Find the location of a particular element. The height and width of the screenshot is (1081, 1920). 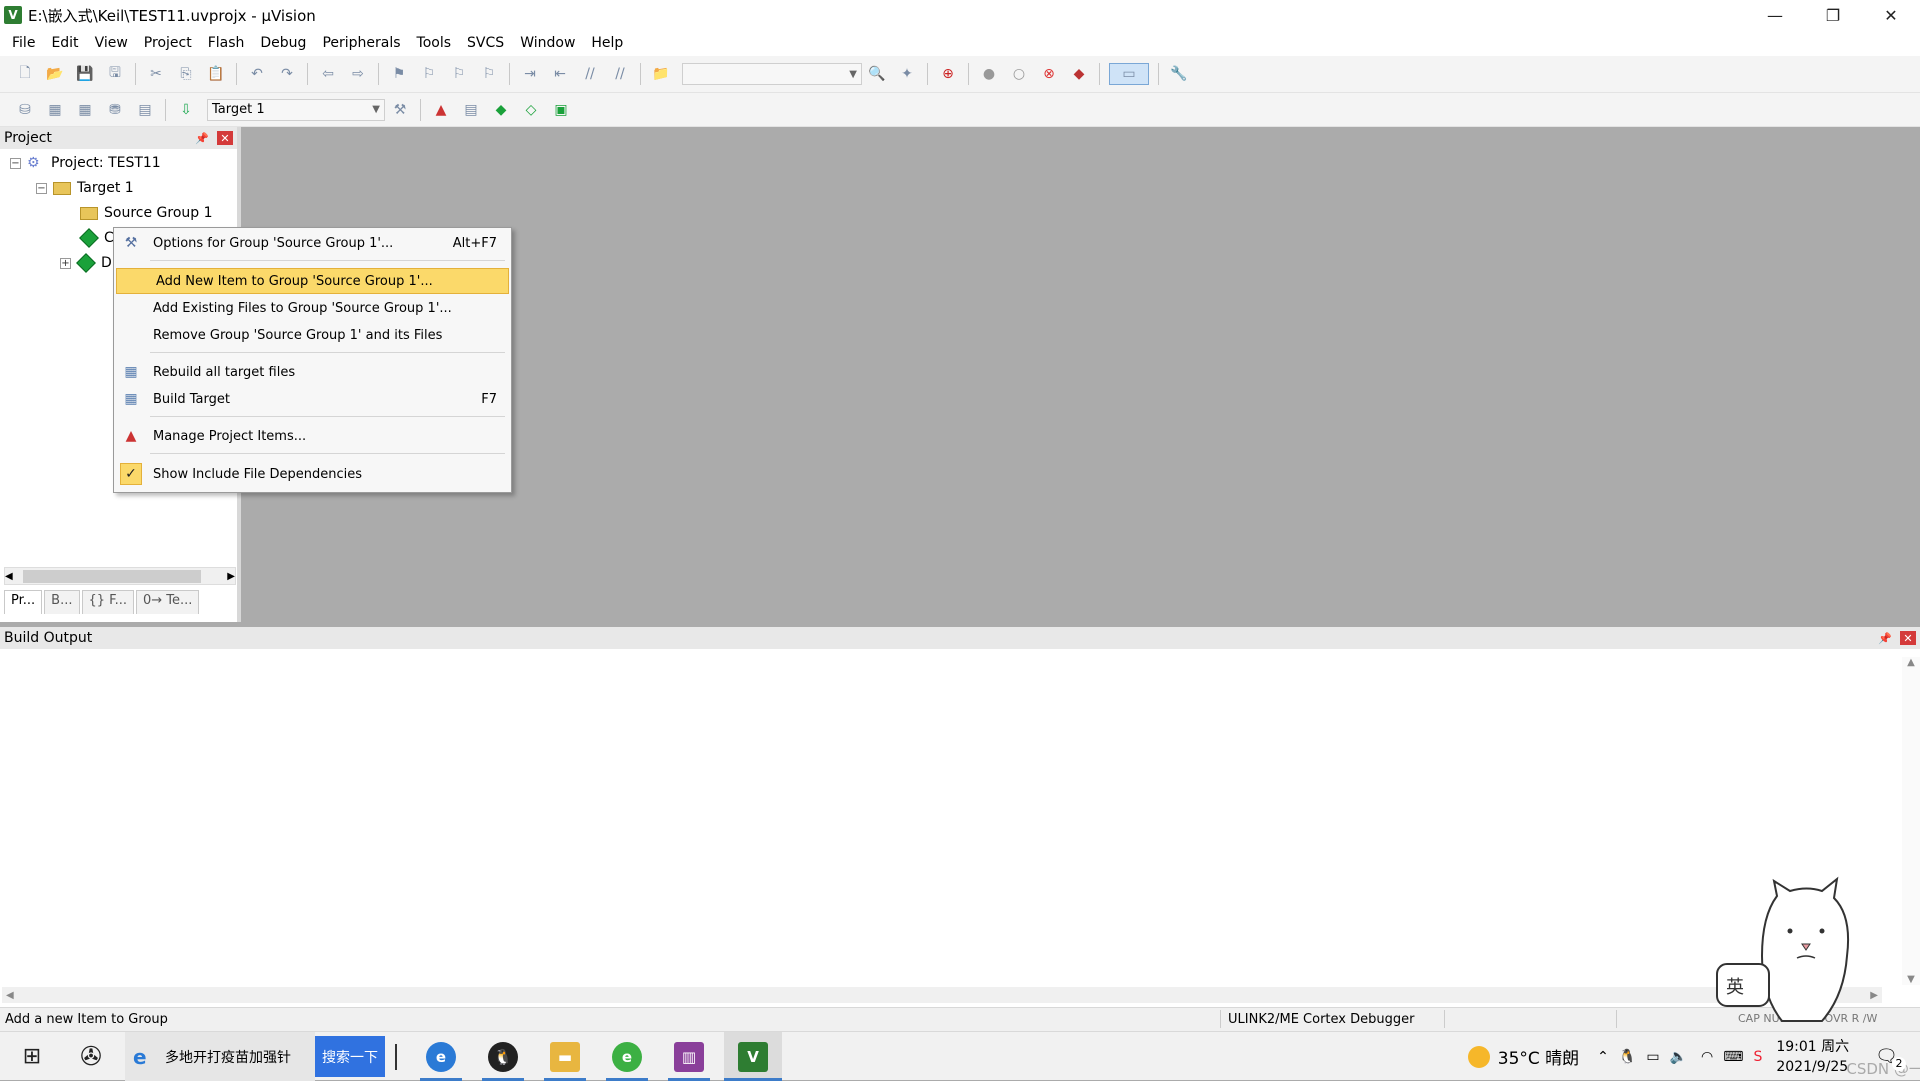

incremental-find-icon: ✦ is located at coordinates (907, 74).